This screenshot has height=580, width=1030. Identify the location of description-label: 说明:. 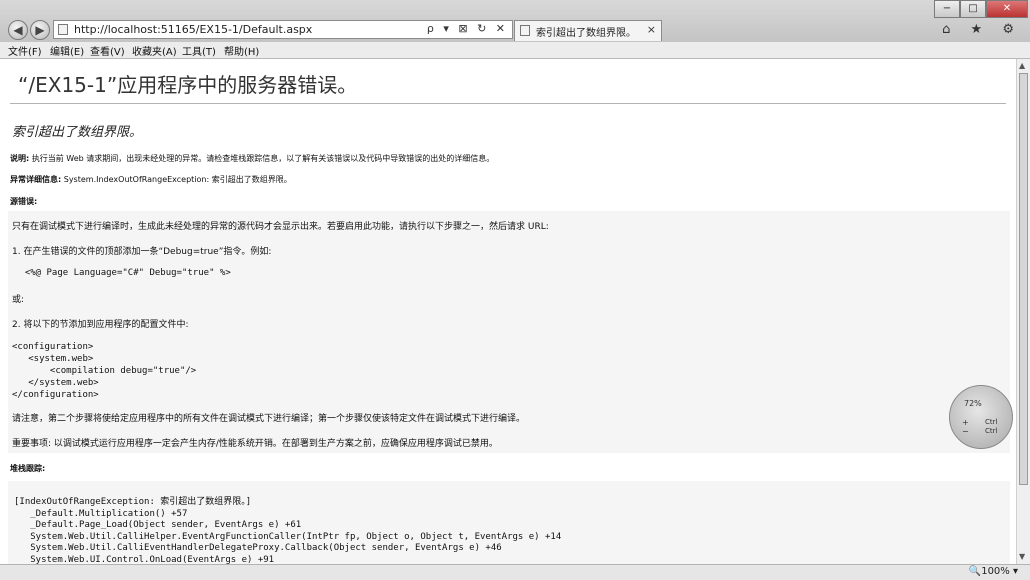
(20, 158).